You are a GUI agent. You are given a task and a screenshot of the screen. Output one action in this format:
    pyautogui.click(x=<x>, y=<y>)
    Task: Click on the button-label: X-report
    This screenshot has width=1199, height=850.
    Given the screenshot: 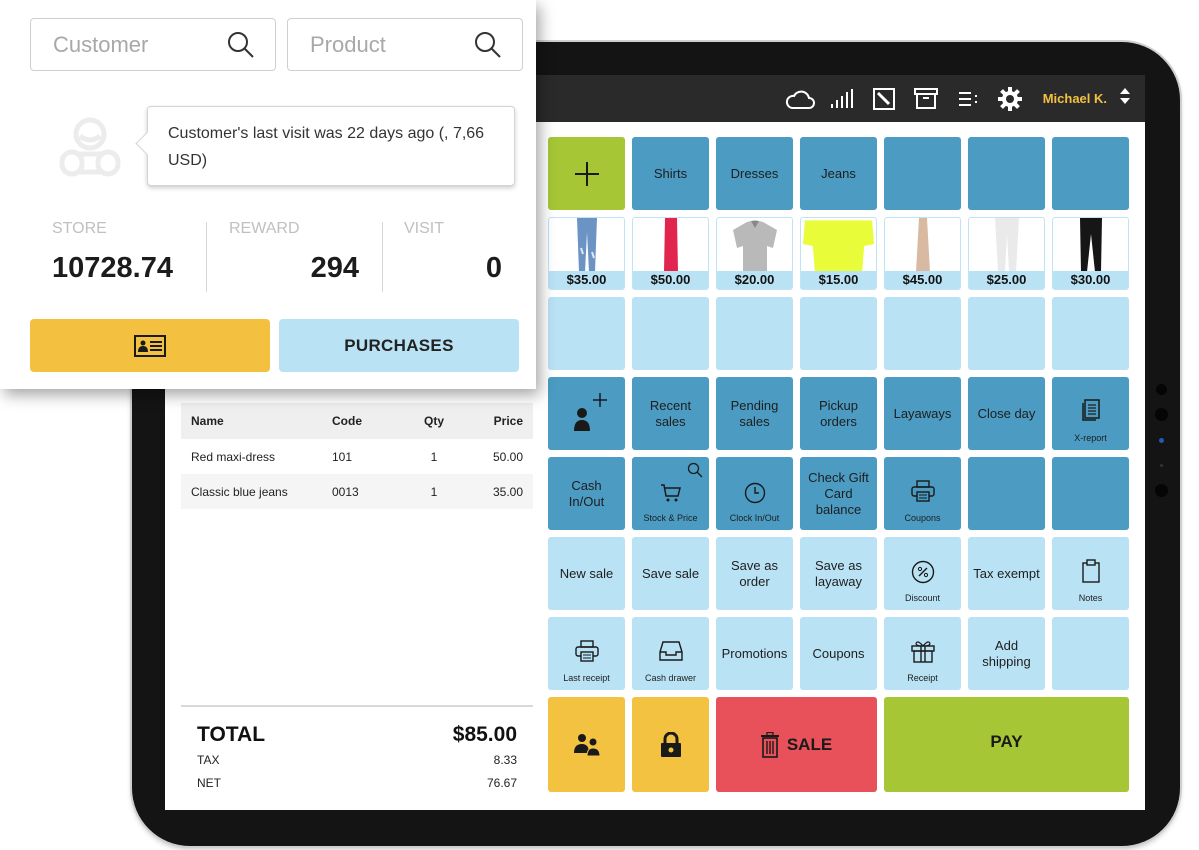 What is the action you would take?
    pyautogui.click(x=1090, y=438)
    